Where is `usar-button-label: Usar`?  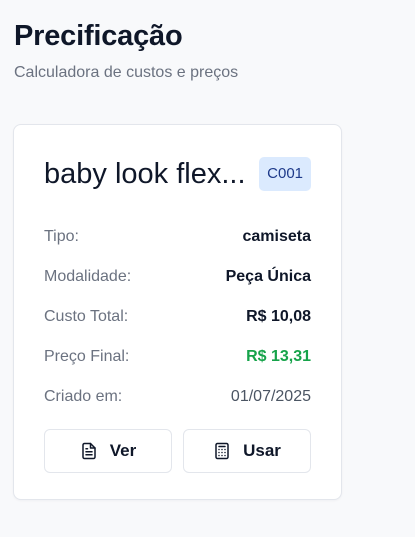
usar-button-label: Usar is located at coordinates (262, 450).